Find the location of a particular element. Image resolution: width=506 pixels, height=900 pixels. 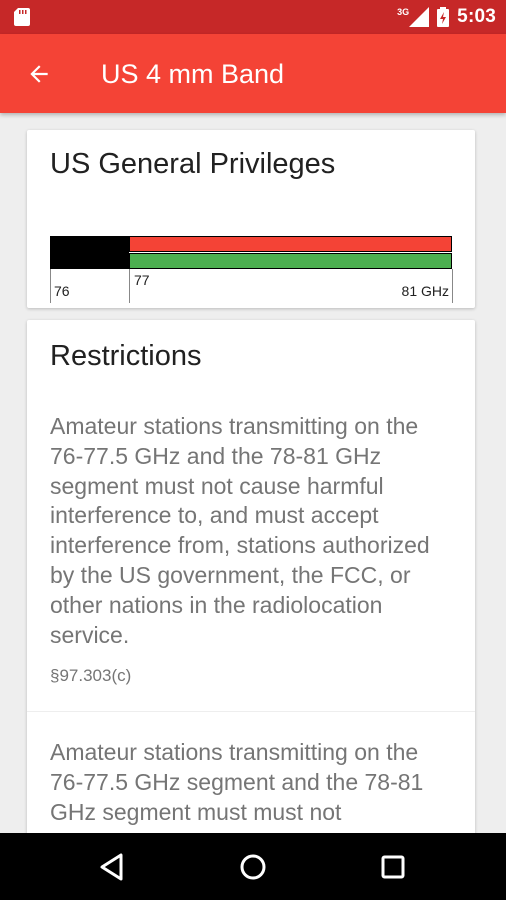

recents-square-icon is located at coordinates (393, 867).